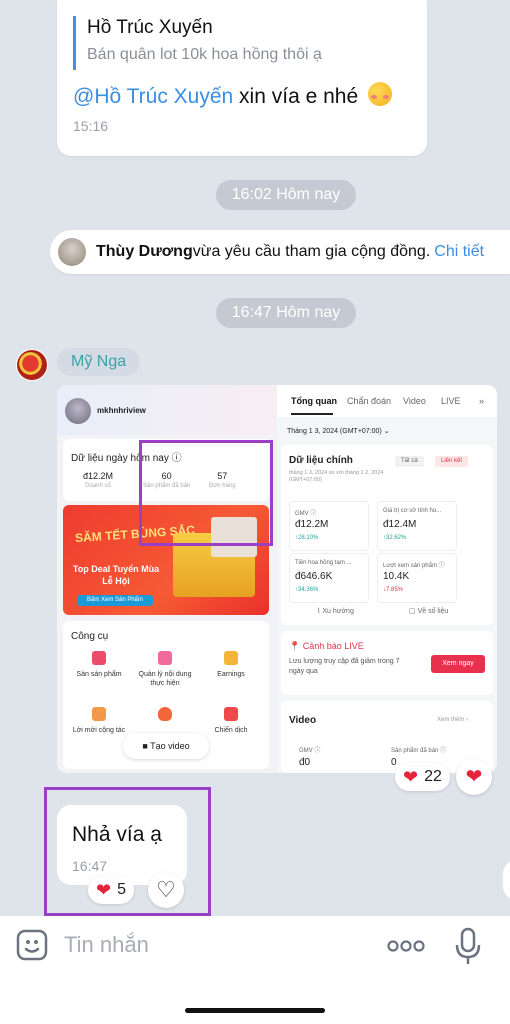  I want to click on banner-subtitle: Top Deal Tuyển Mùa Lễ Hội, so click(116, 575).